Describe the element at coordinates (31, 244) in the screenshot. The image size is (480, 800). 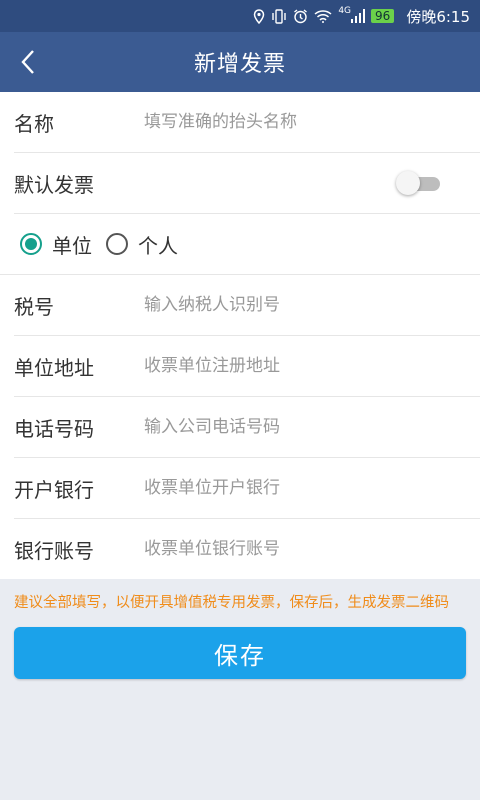
I see `radio-checked-icon` at that location.